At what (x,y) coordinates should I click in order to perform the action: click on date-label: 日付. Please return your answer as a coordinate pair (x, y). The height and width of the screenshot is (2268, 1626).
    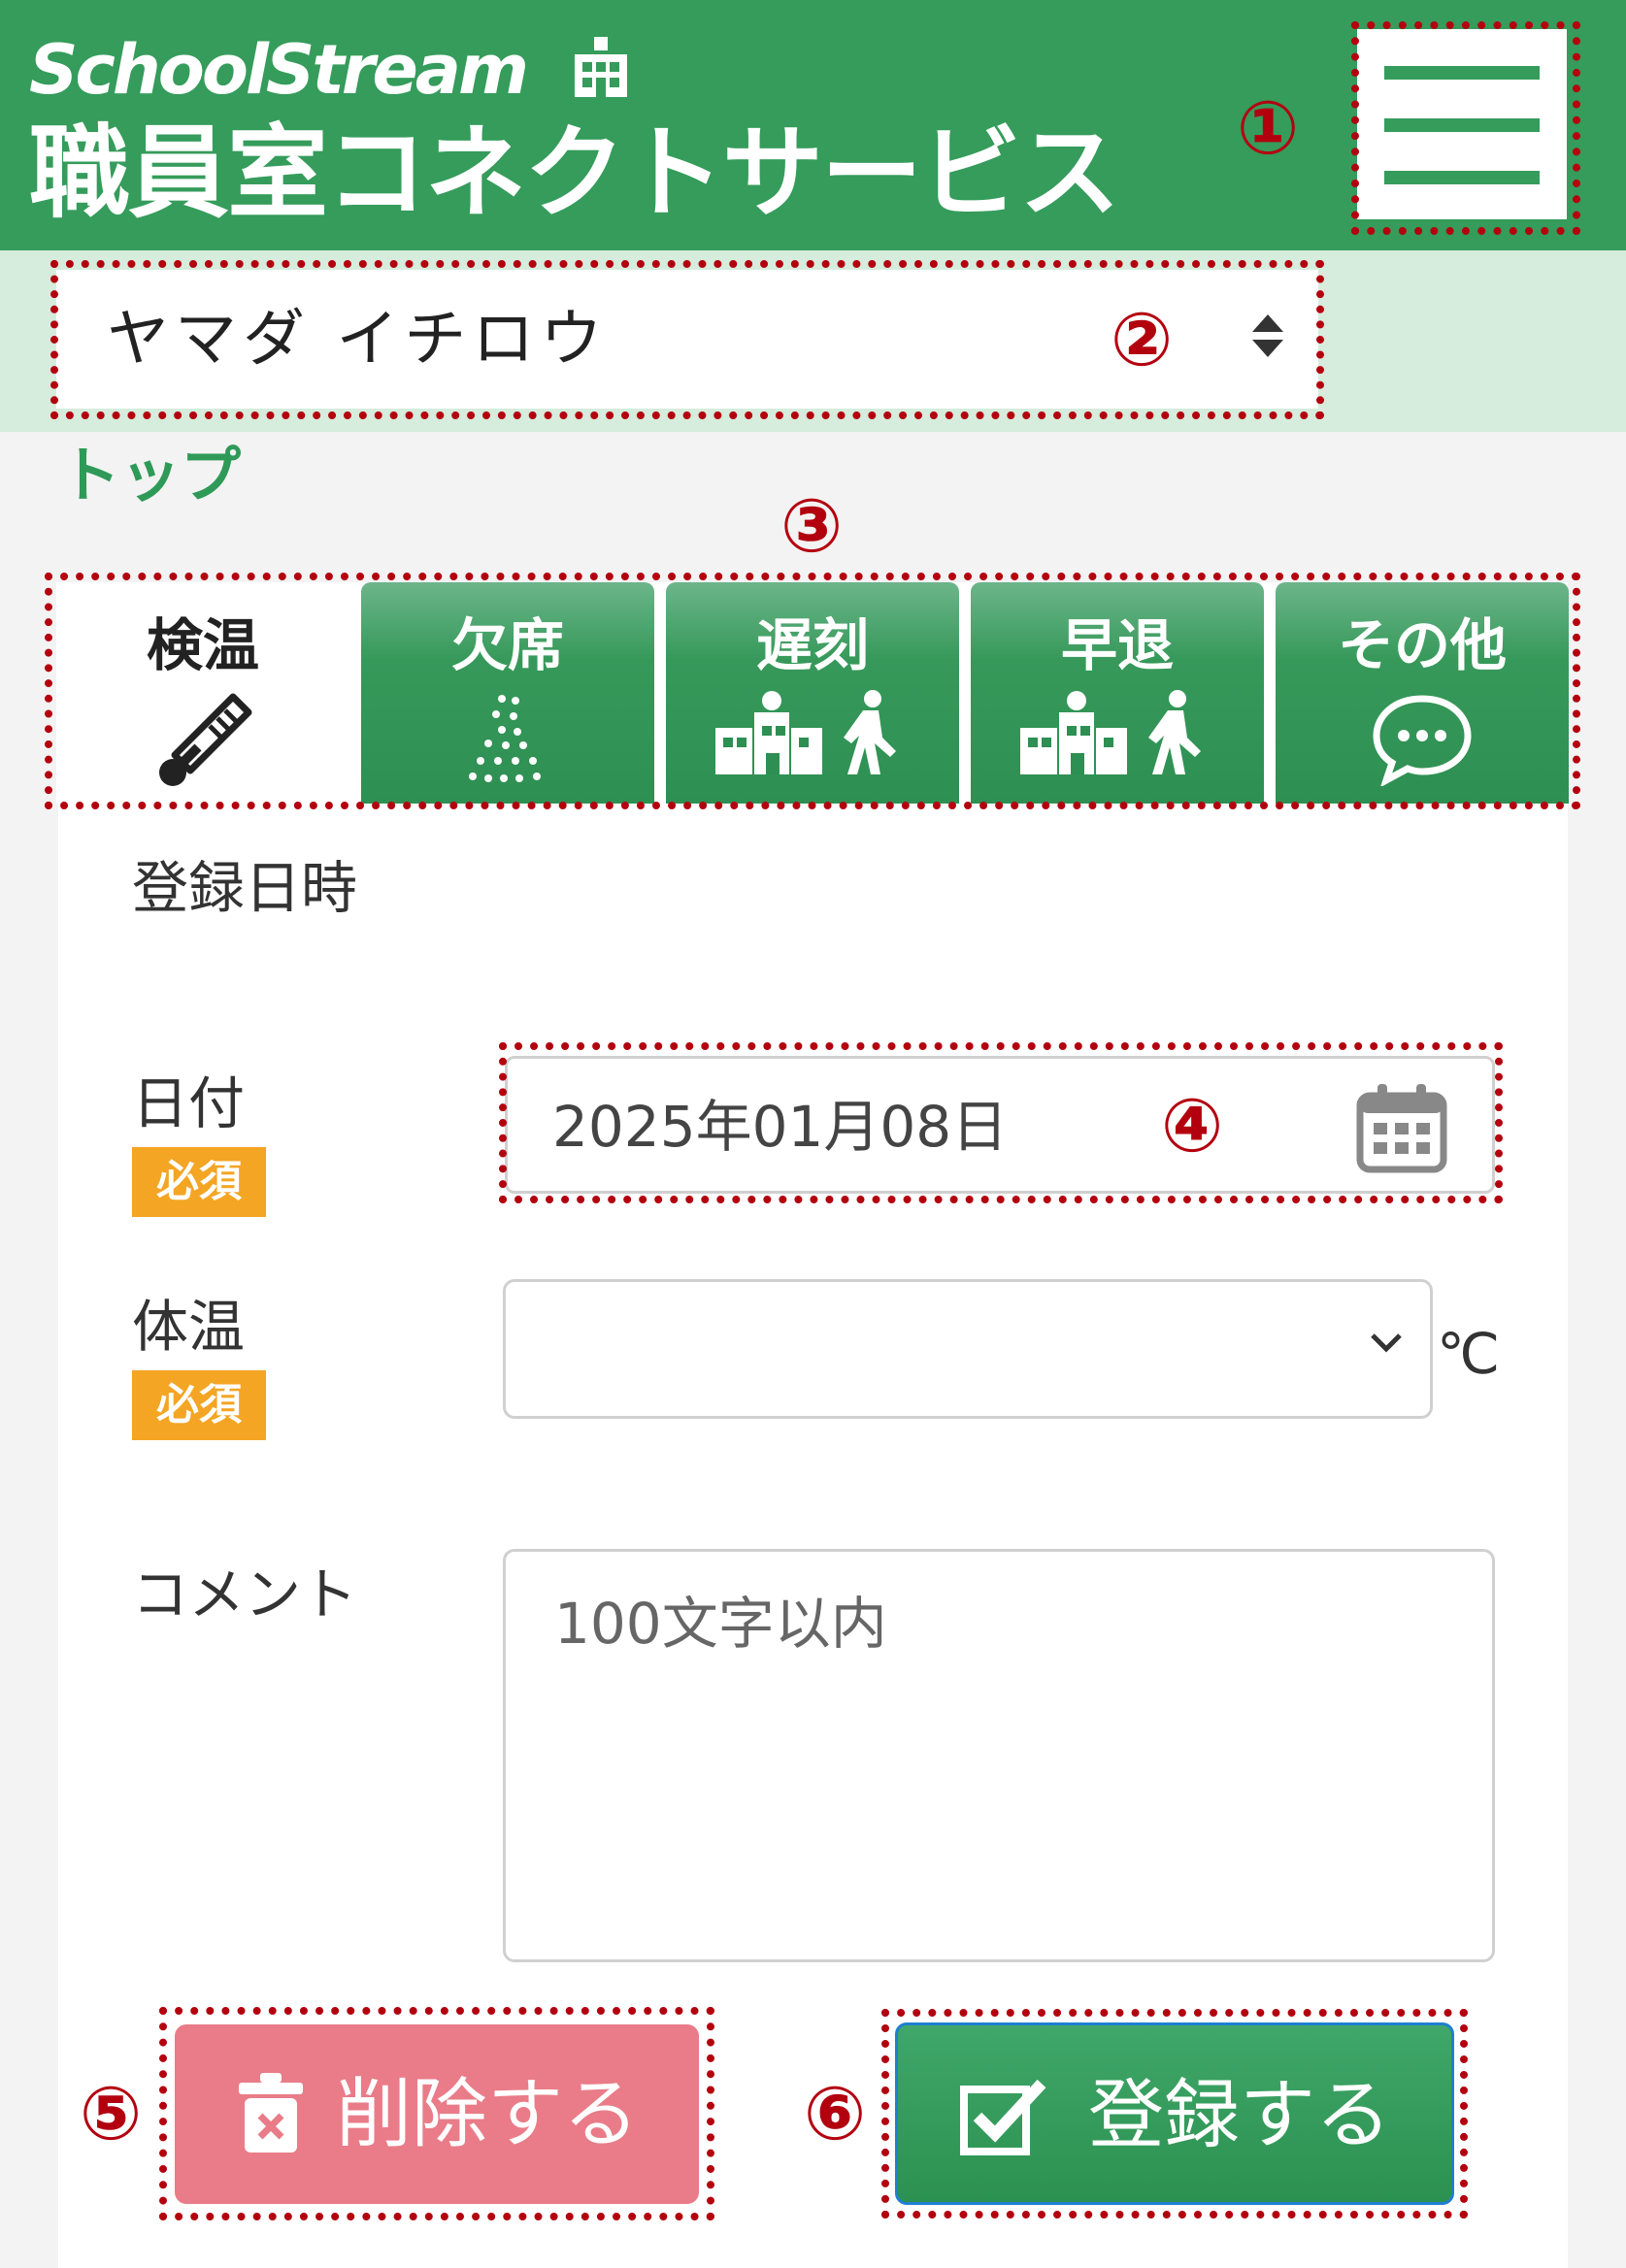
    Looking at the image, I should click on (189, 1103).